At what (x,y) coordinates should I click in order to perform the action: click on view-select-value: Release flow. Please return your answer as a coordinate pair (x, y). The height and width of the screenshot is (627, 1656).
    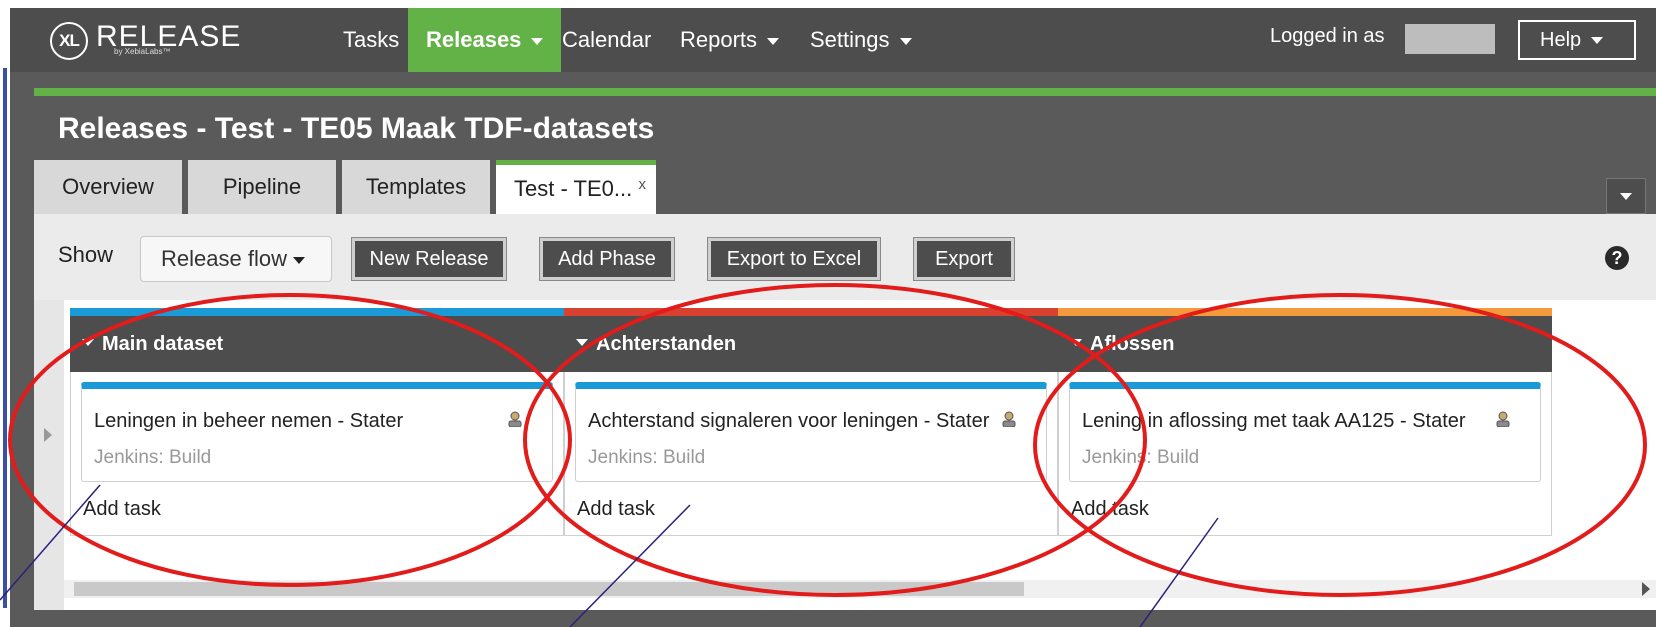
    Looking at the image, I should click on (224, 258).